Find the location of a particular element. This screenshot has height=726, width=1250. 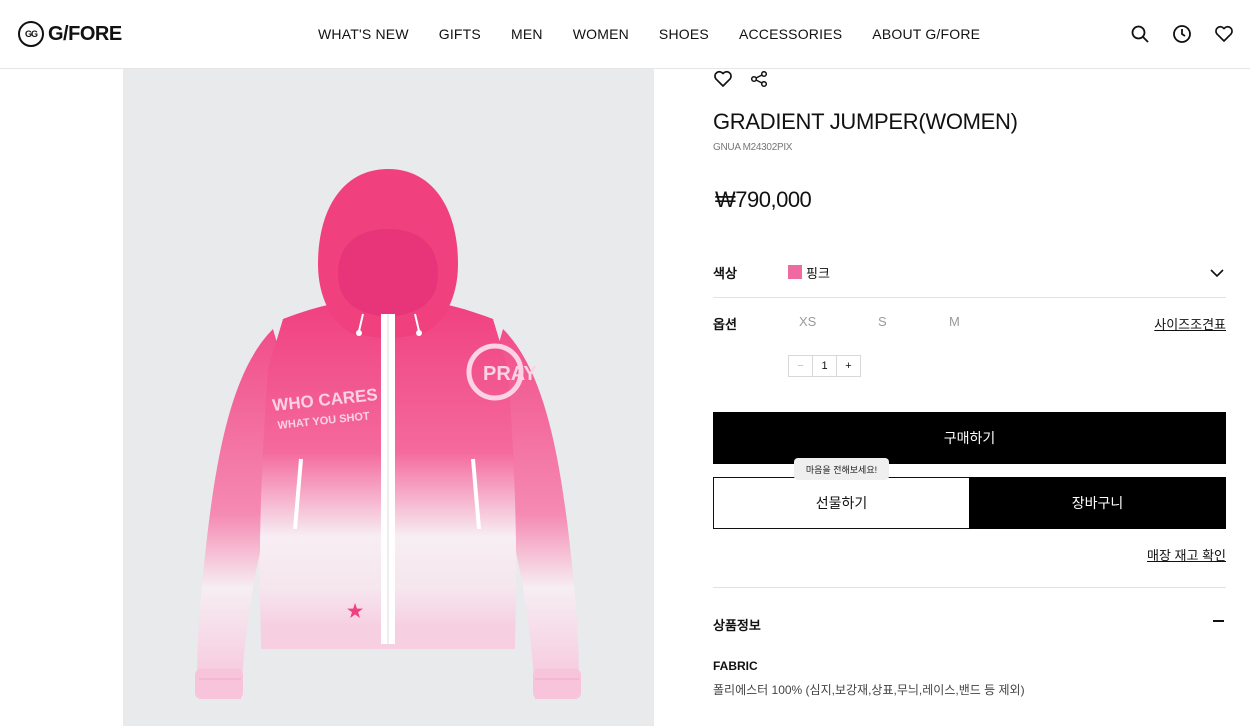

quantity-value: 1 is located at coordinates (824, 366).